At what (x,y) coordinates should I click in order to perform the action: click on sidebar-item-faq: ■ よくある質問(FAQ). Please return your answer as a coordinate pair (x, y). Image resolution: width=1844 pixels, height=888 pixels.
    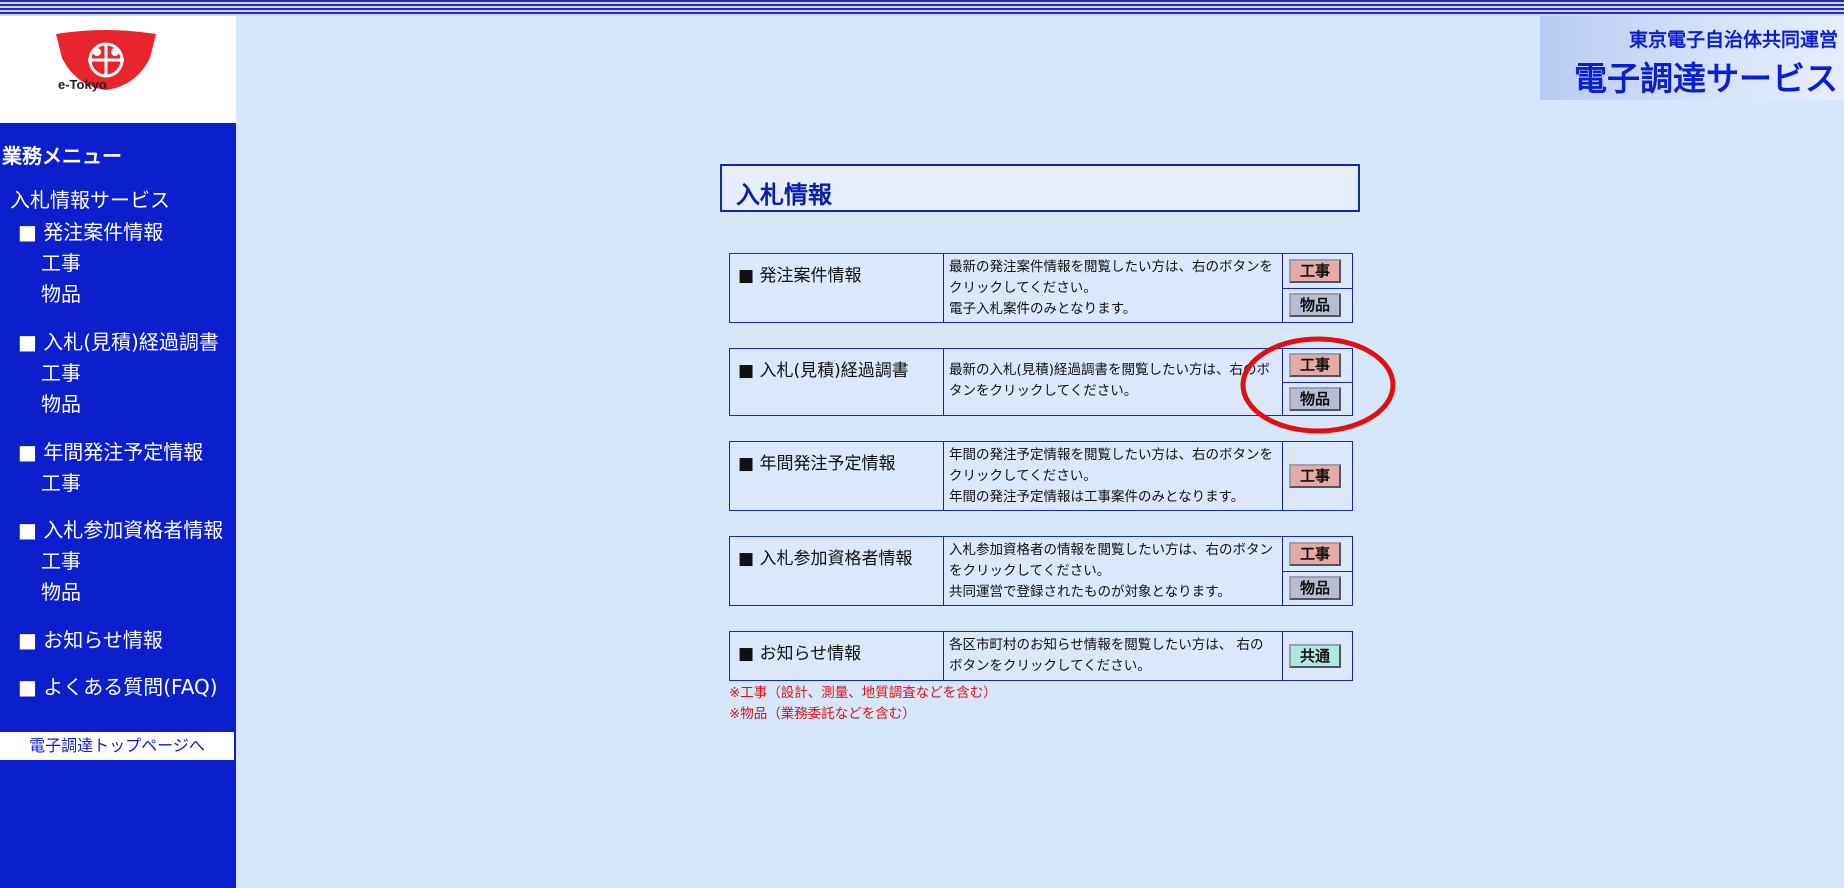
    Looking at the image, I should click on (118, 685).